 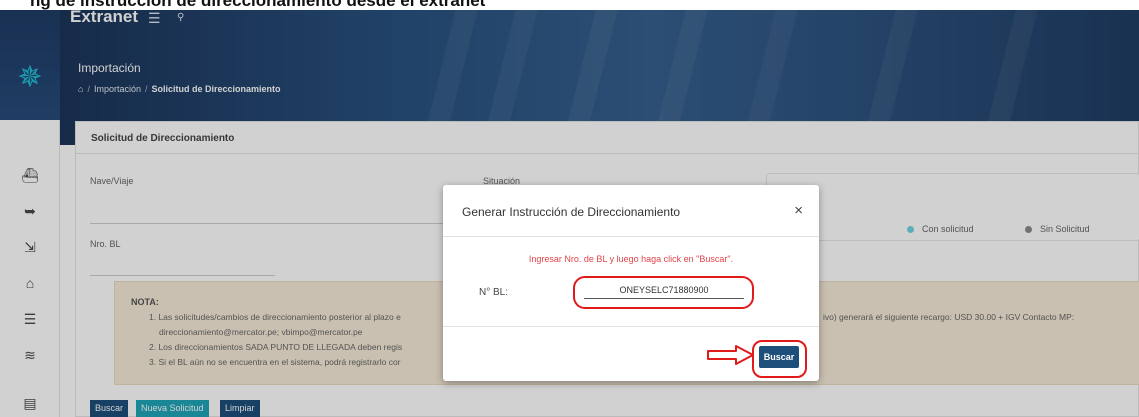 What do you see at coordinates (730, 355) in the screenshot?
I see `annotation-arrow-icon` at bounding box center [730, 355].